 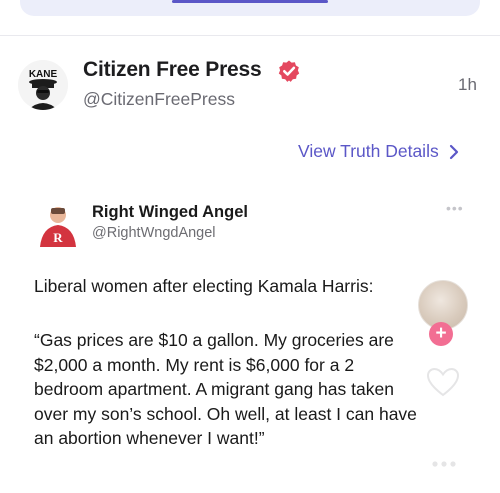 What do you see at coordinates (172, 70) in the screenshot?
I see `author-name: Citizen Free Press` at bounding box center [172, 70].